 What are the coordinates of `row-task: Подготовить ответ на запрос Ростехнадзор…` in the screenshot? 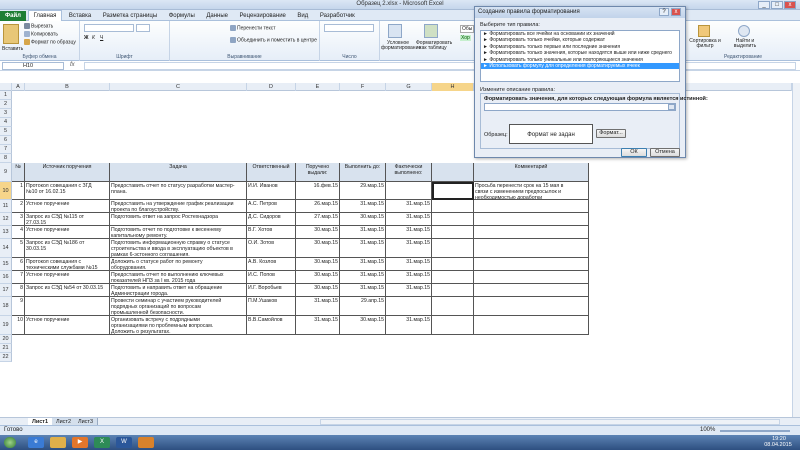 It's located at (178, 219).